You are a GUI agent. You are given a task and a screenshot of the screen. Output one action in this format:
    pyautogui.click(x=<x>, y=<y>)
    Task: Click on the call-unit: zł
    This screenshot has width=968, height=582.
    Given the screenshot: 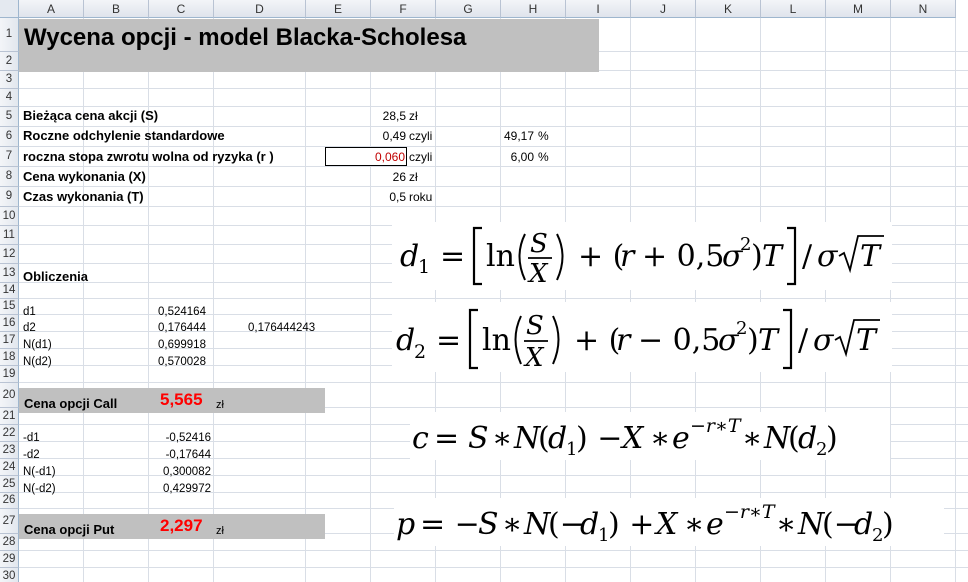 What is the action you would take?
    pyautogui.click(x=220, y=405)
    